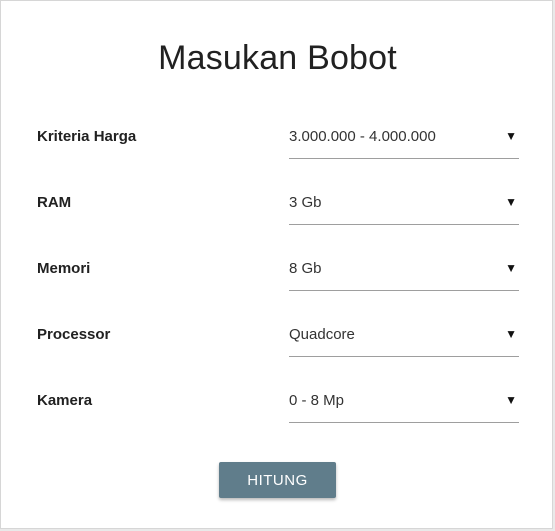 The height and width of the screenshot is (531, 555). What do you see at coordinates (87, 136) in the screenshot?
I see `field-label: Kriteria Harga` at bounding box center [87, 136].